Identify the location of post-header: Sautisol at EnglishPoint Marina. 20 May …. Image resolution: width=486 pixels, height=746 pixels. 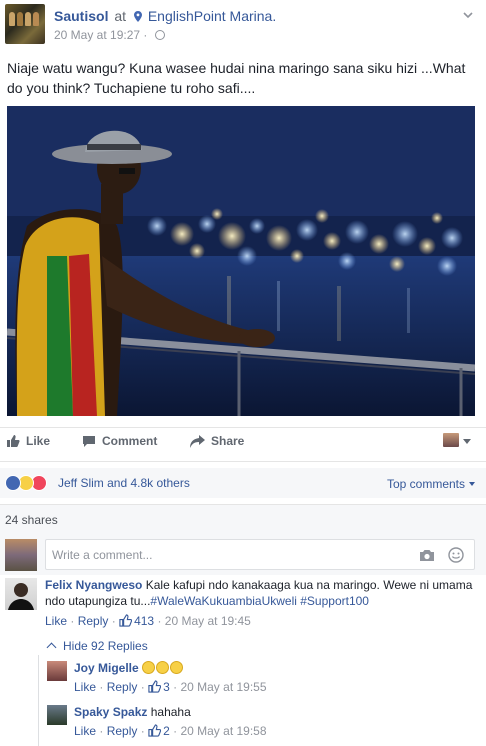
(243, 24).